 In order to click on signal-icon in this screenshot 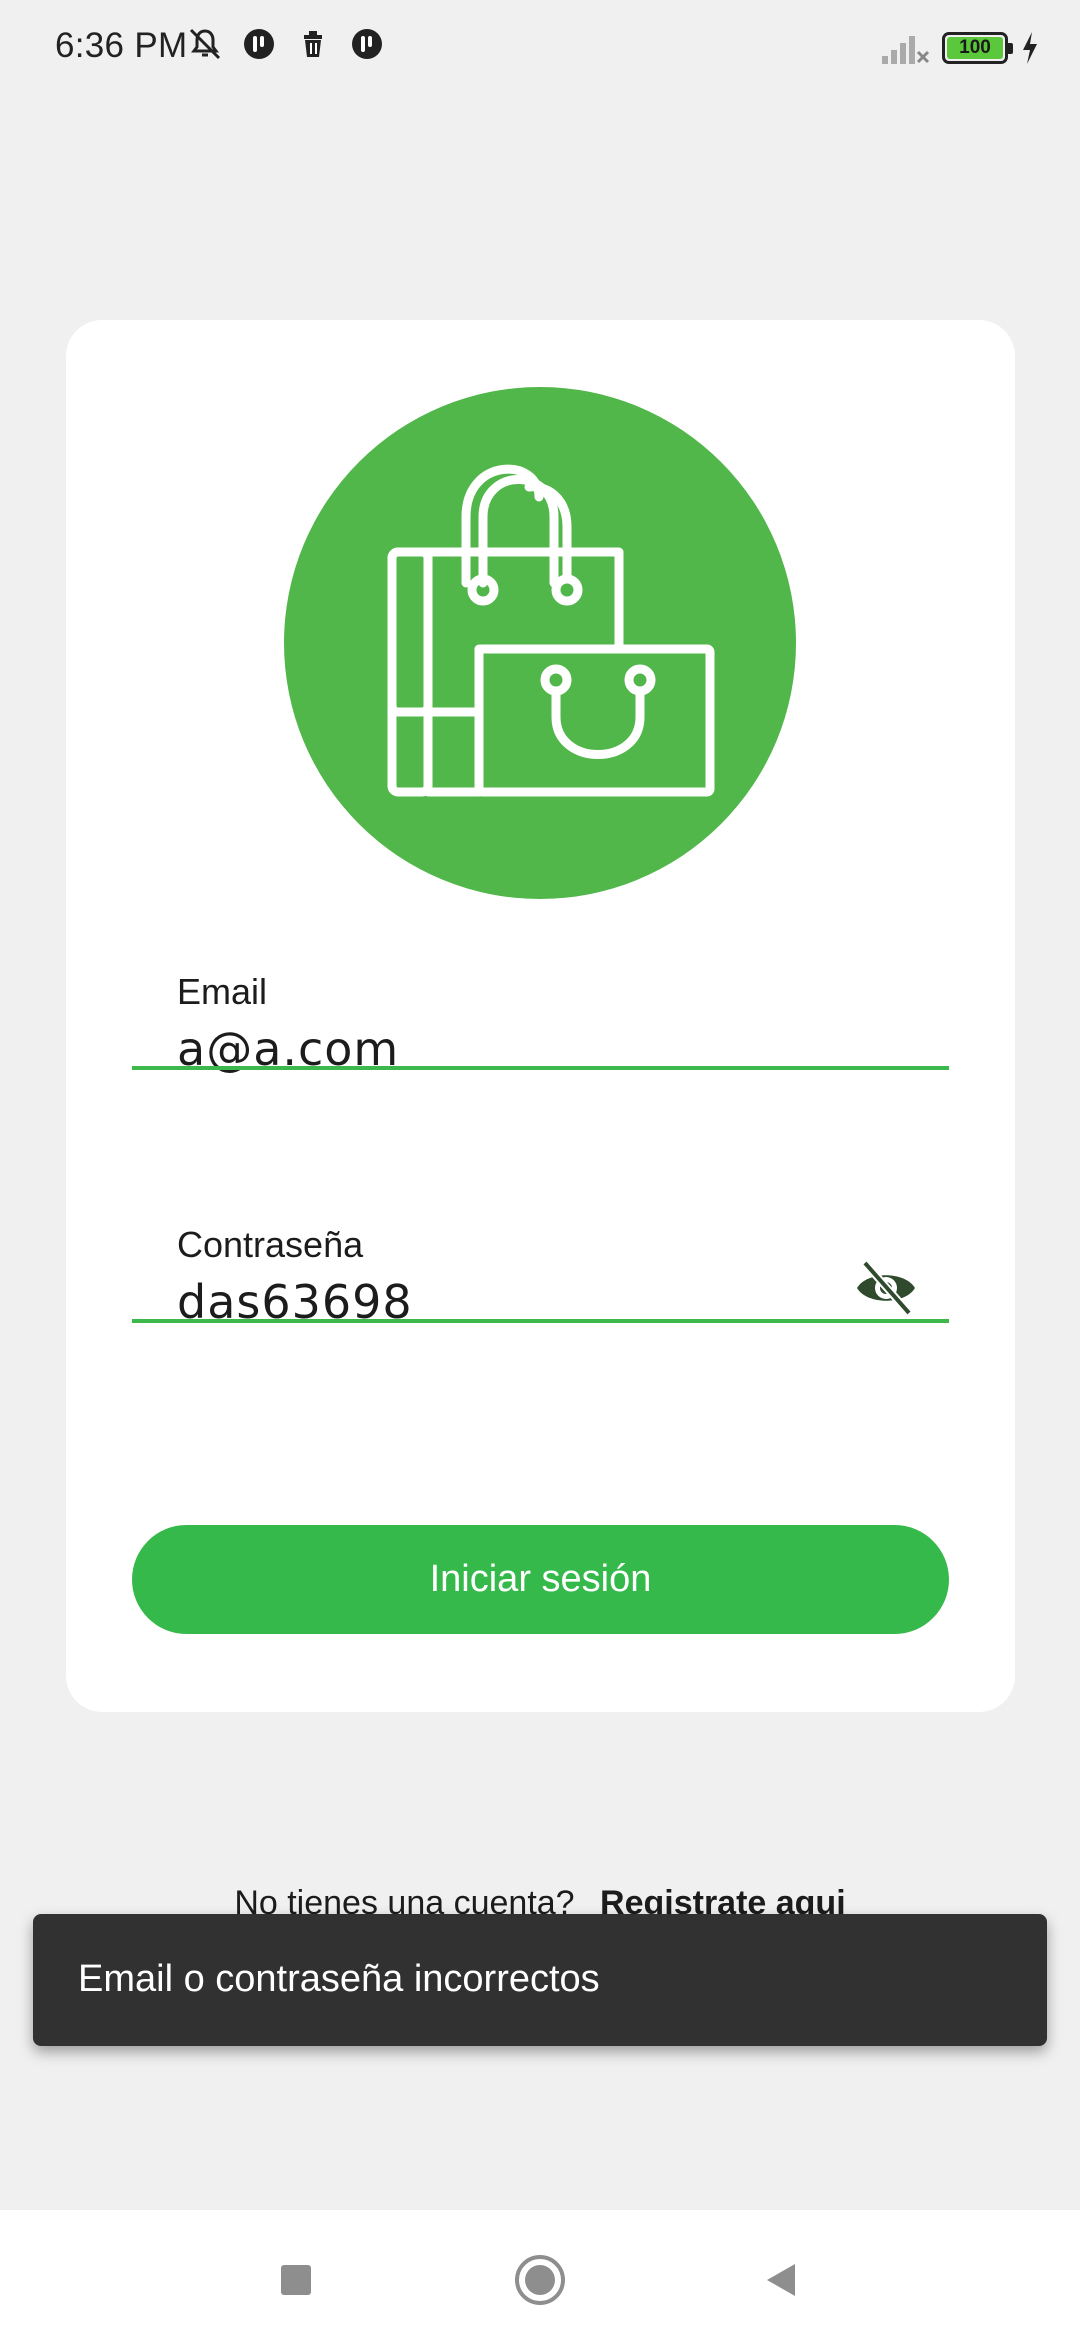, I will do `click(906, 50)`.